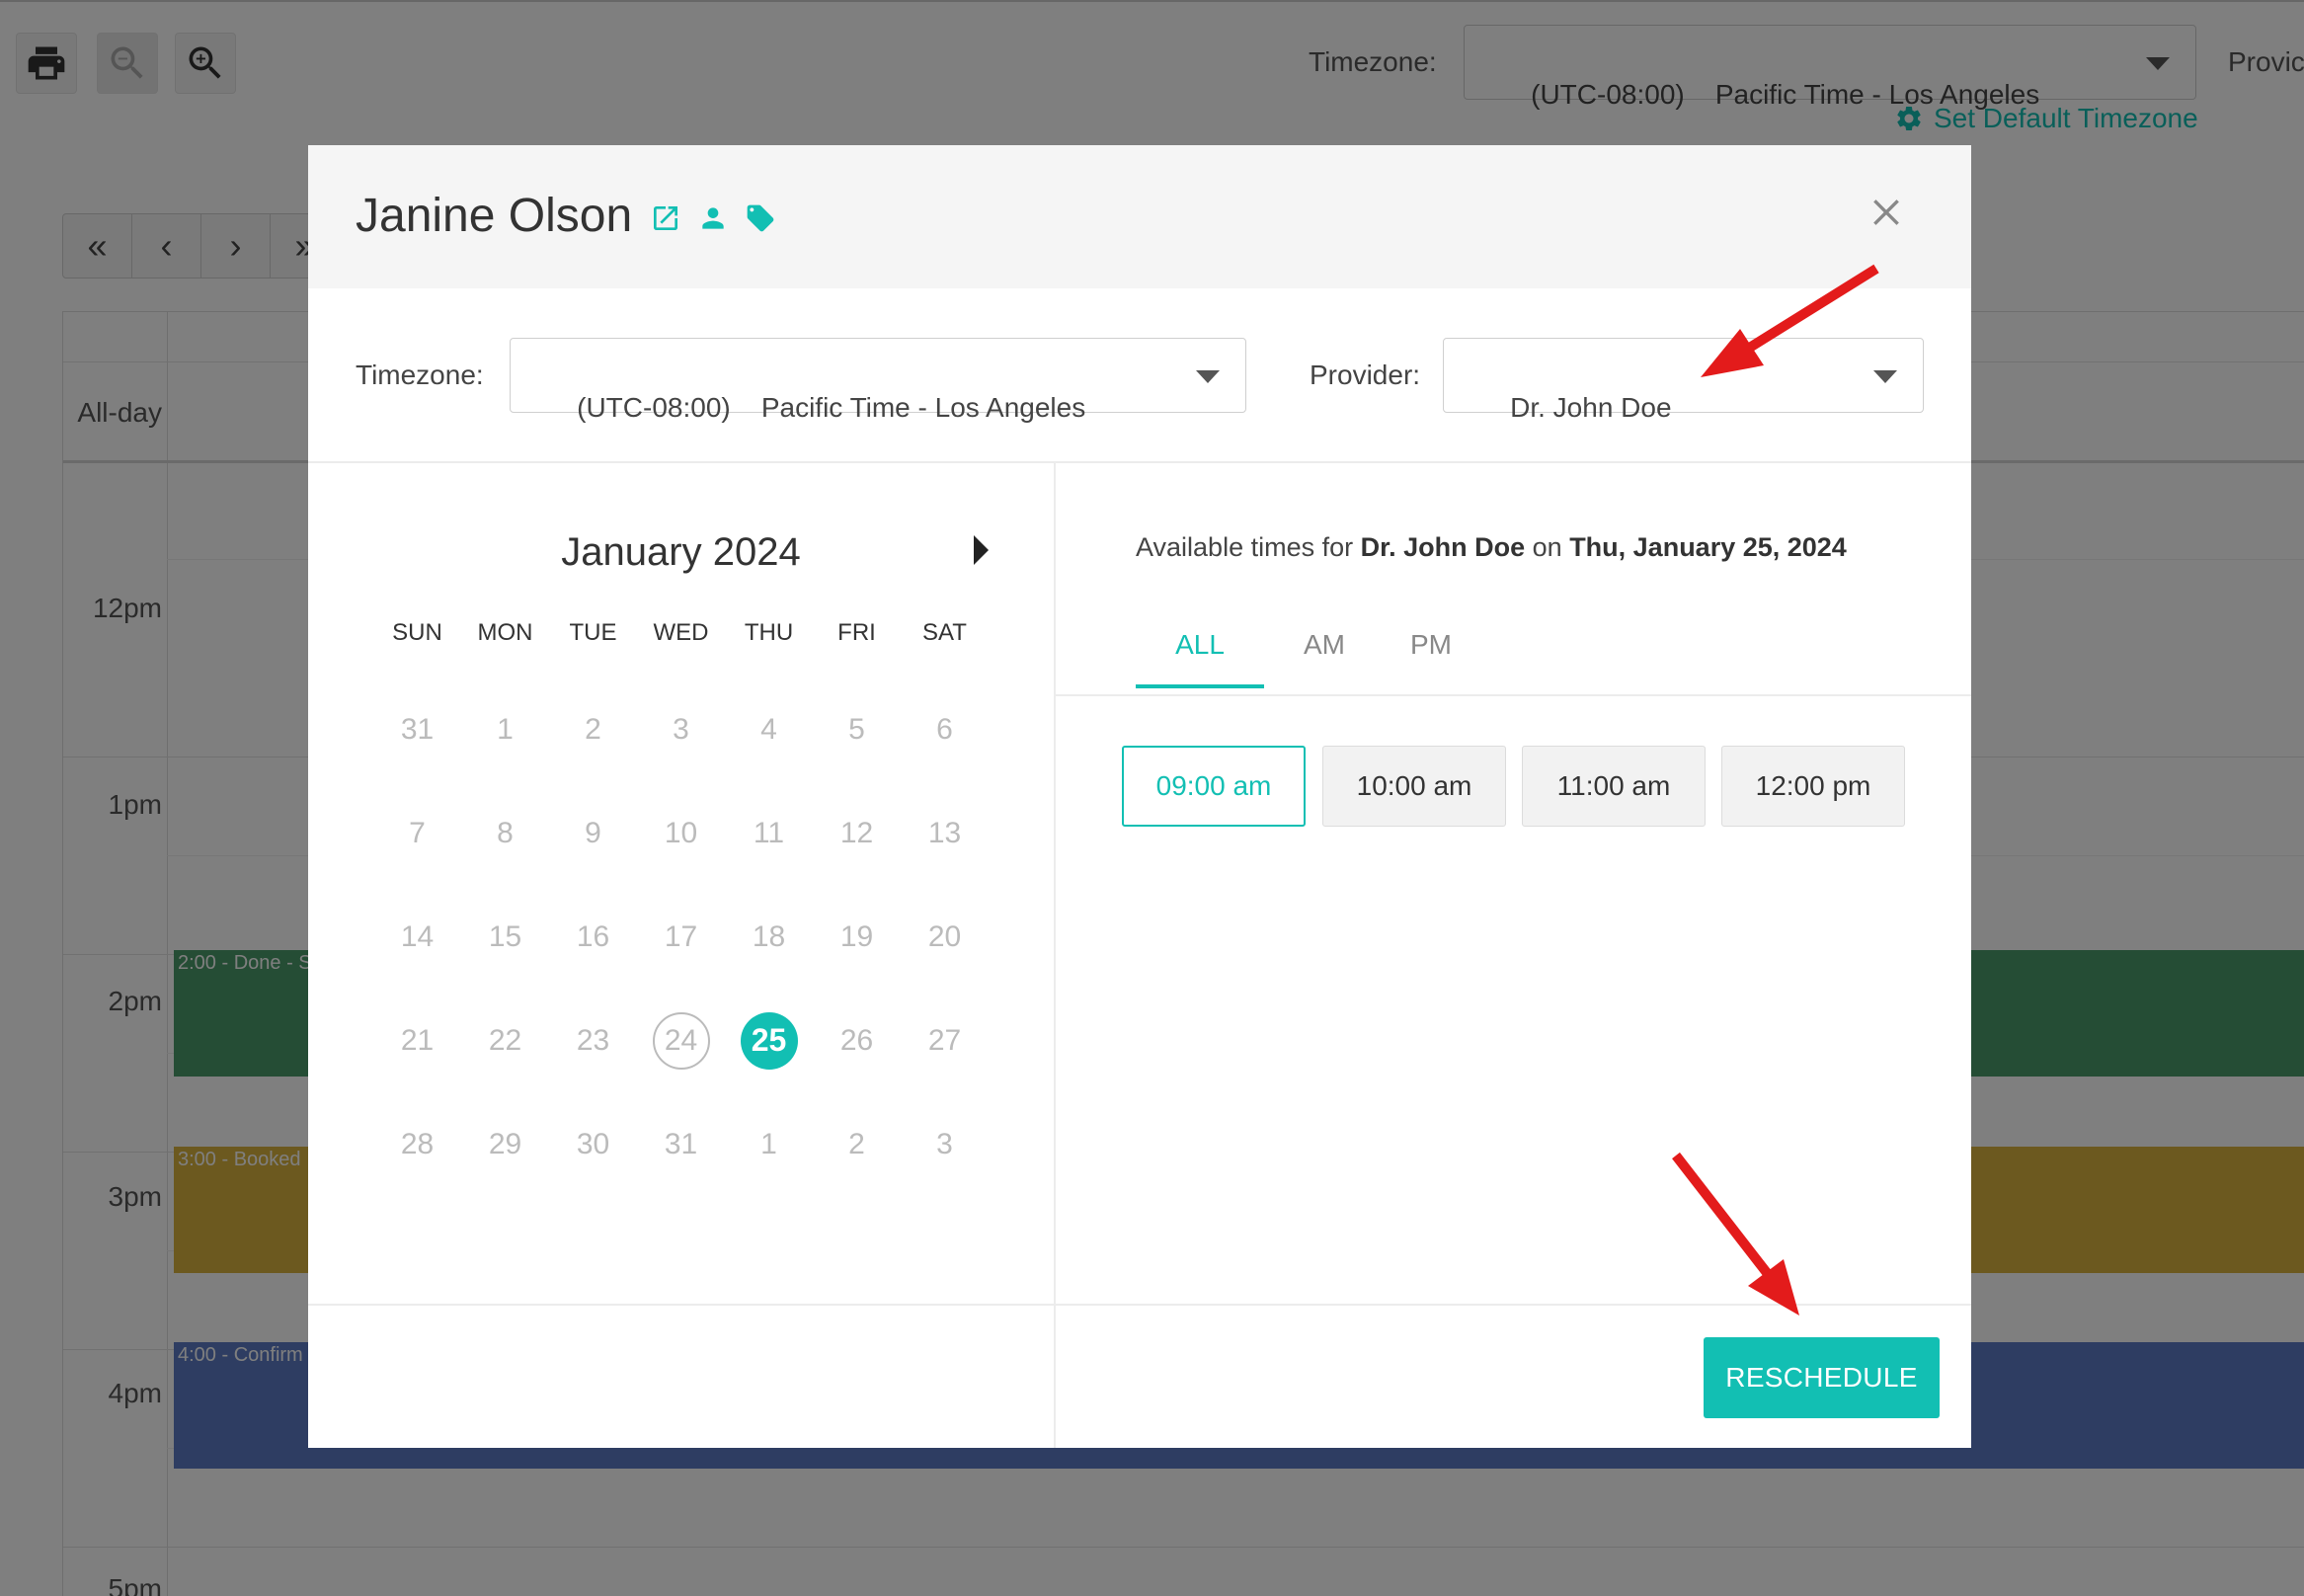 The height and width of the screenshot is (1596, 2304). I want to click on reschedule-button: RESCHEDULE, so click(1822, 1377).